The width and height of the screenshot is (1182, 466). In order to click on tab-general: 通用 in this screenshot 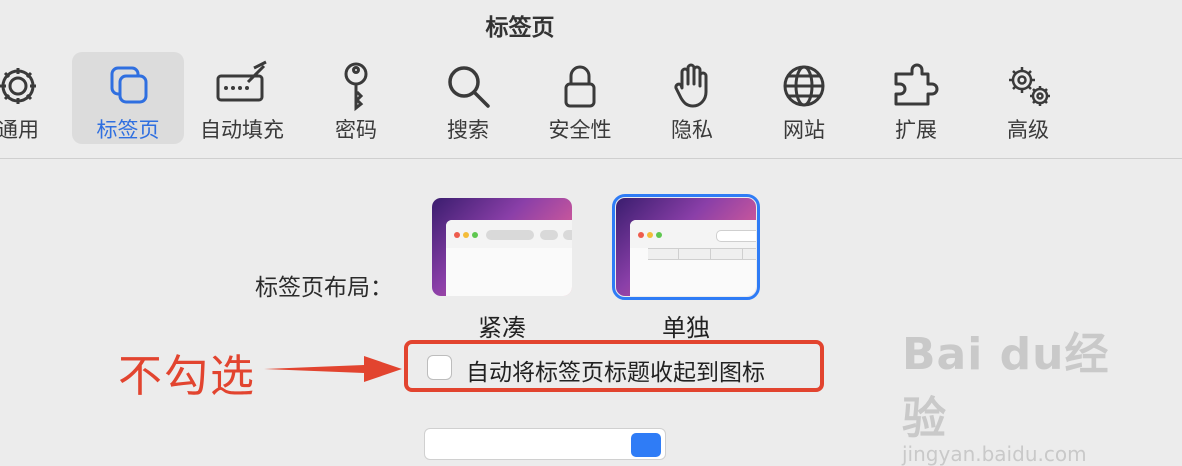, I will do `click(37, 98)`.